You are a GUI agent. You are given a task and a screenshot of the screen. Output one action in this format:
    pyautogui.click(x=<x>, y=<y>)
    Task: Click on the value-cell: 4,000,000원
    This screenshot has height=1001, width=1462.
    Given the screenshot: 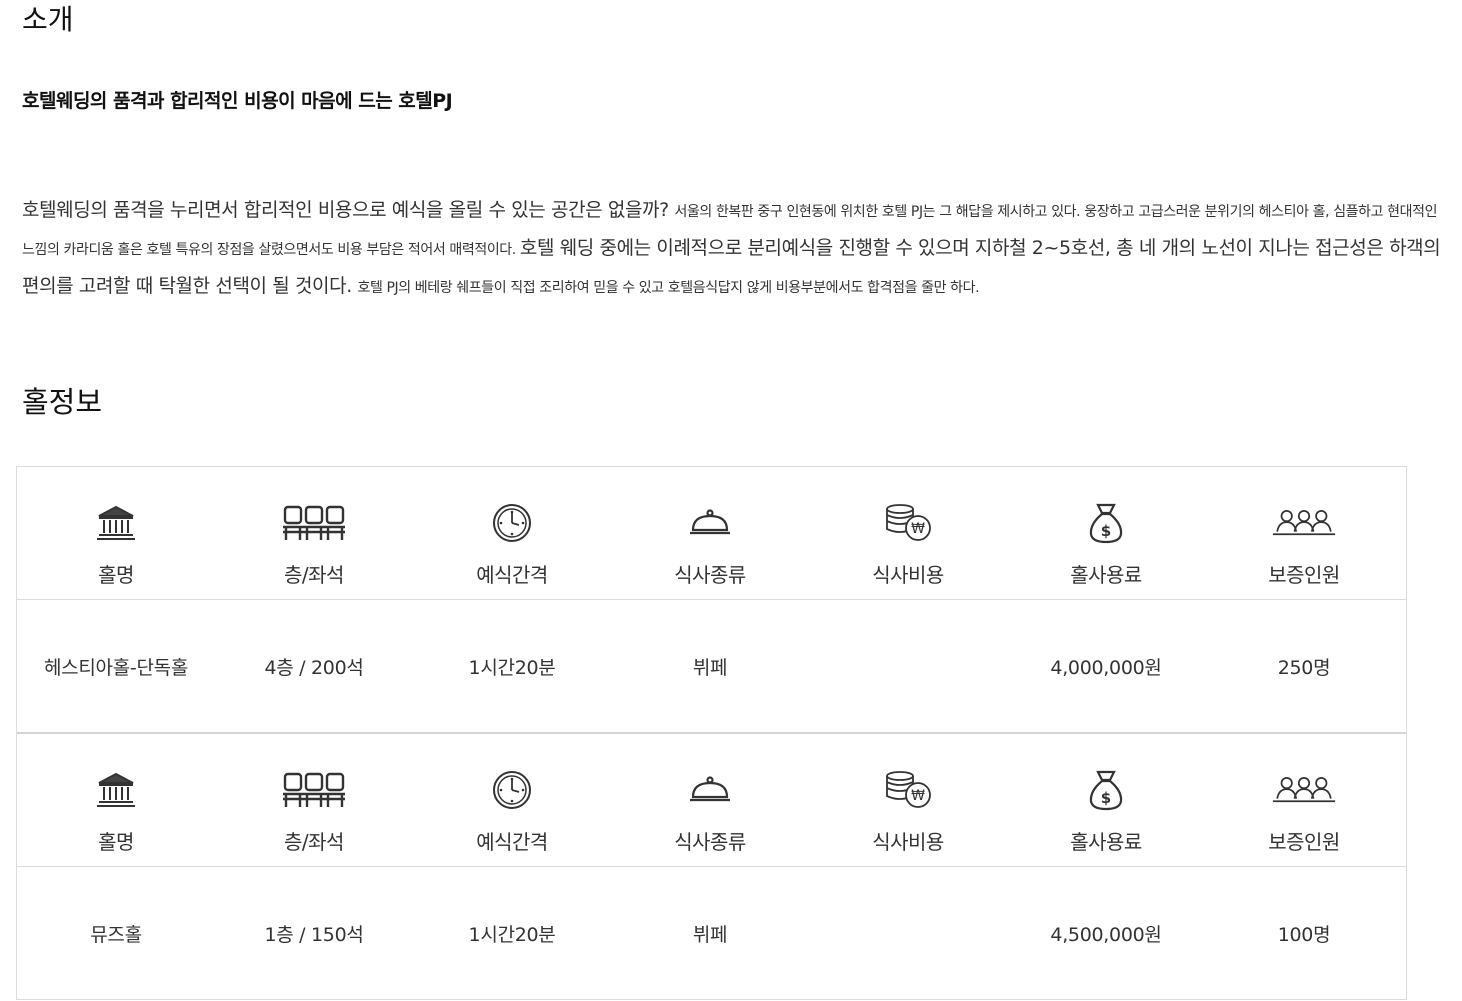 What is the action you would take?
    pyautogui.click(x=1106, y=666)
    